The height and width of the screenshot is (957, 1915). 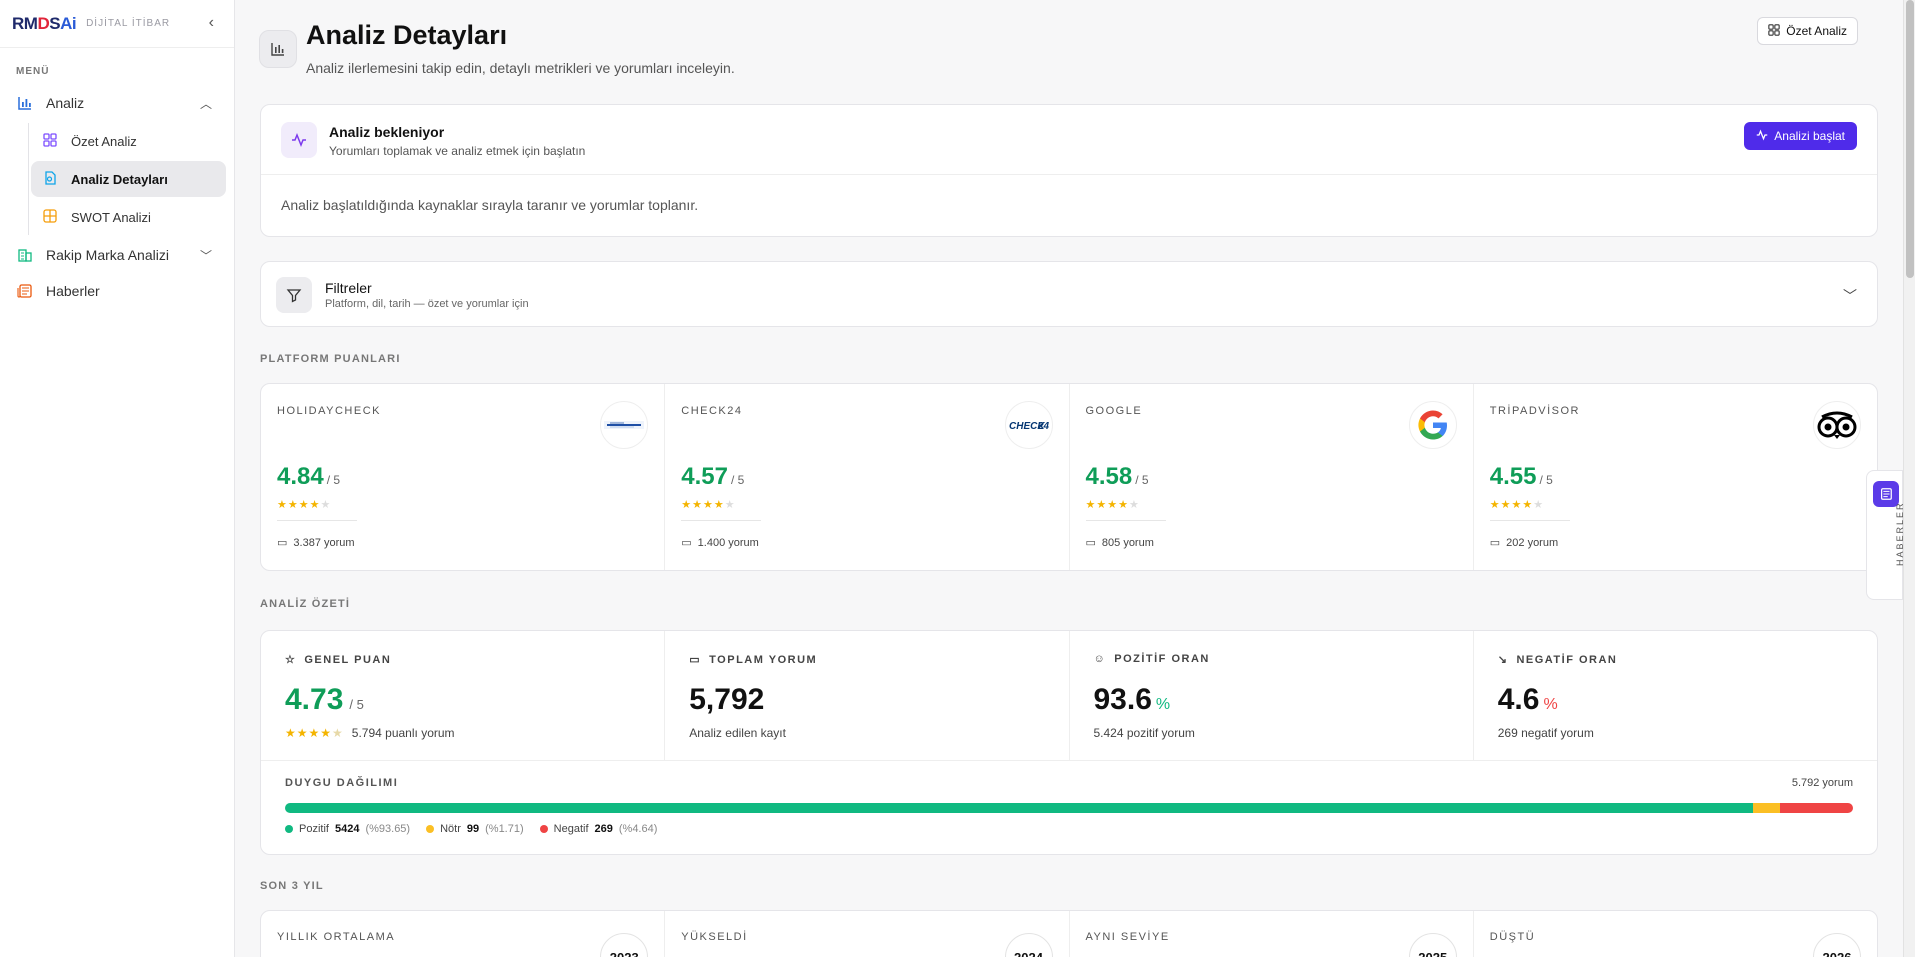 I want to click on year-card-label: YILLIK ORTALAMA, so click(x=336, y=937).